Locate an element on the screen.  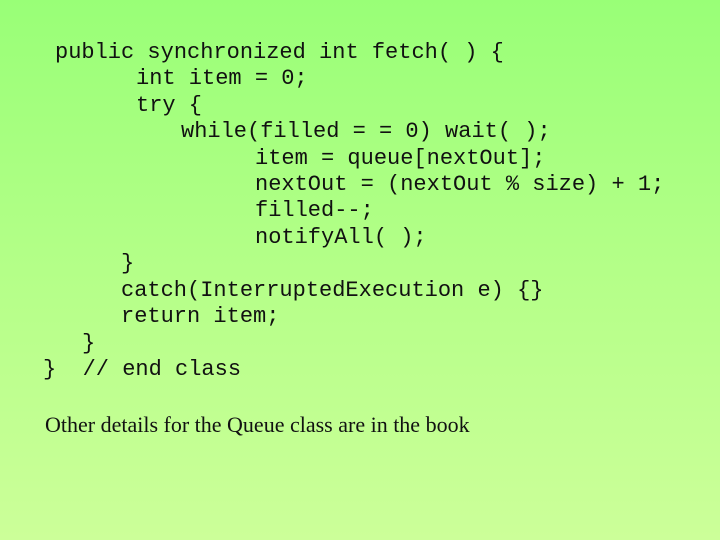
code-line-method-close: } is located at coordinates (89, 343).